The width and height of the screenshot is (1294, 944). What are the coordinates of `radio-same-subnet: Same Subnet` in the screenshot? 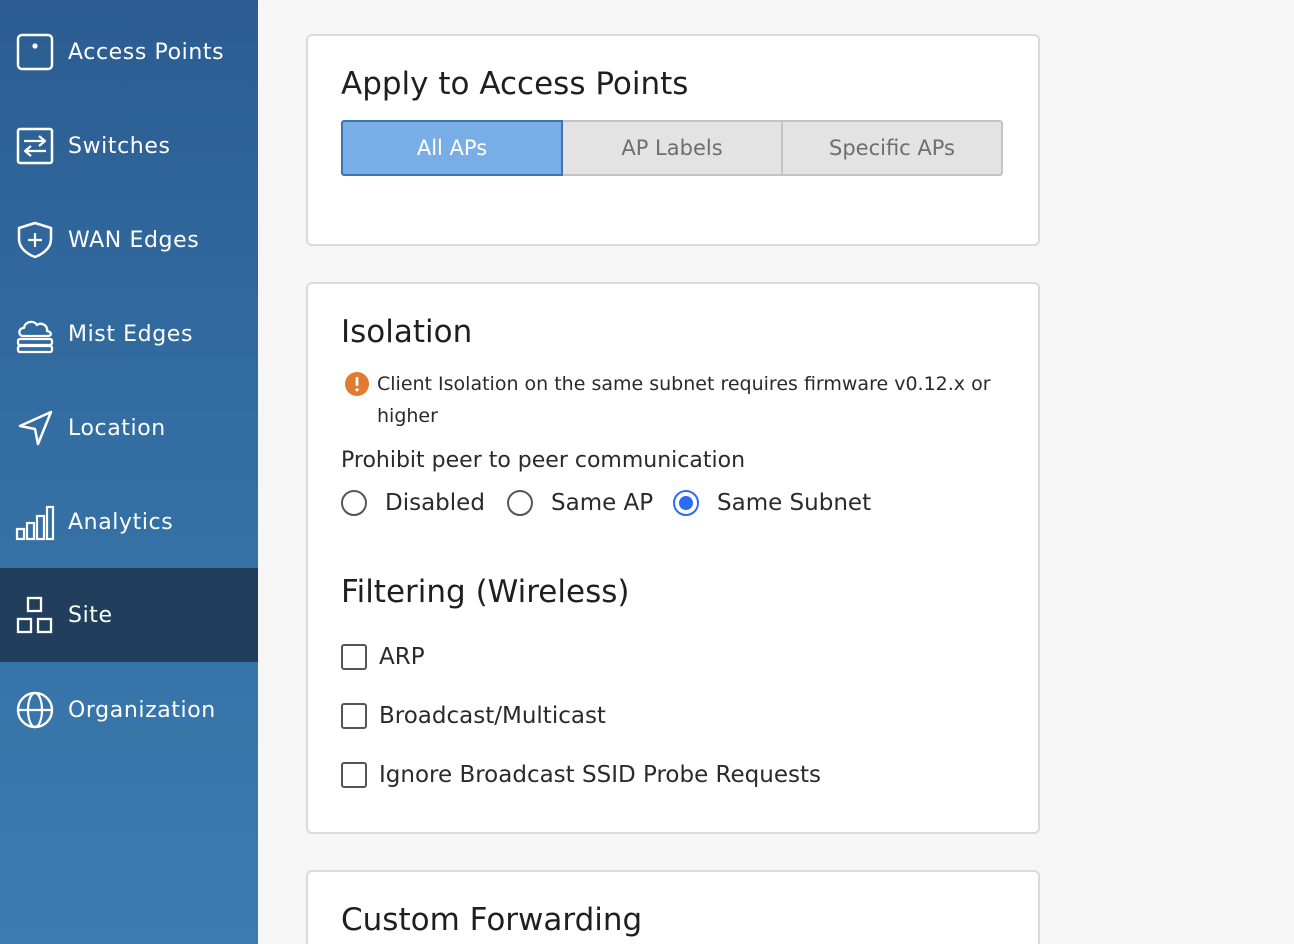 It's located at (772, 503).